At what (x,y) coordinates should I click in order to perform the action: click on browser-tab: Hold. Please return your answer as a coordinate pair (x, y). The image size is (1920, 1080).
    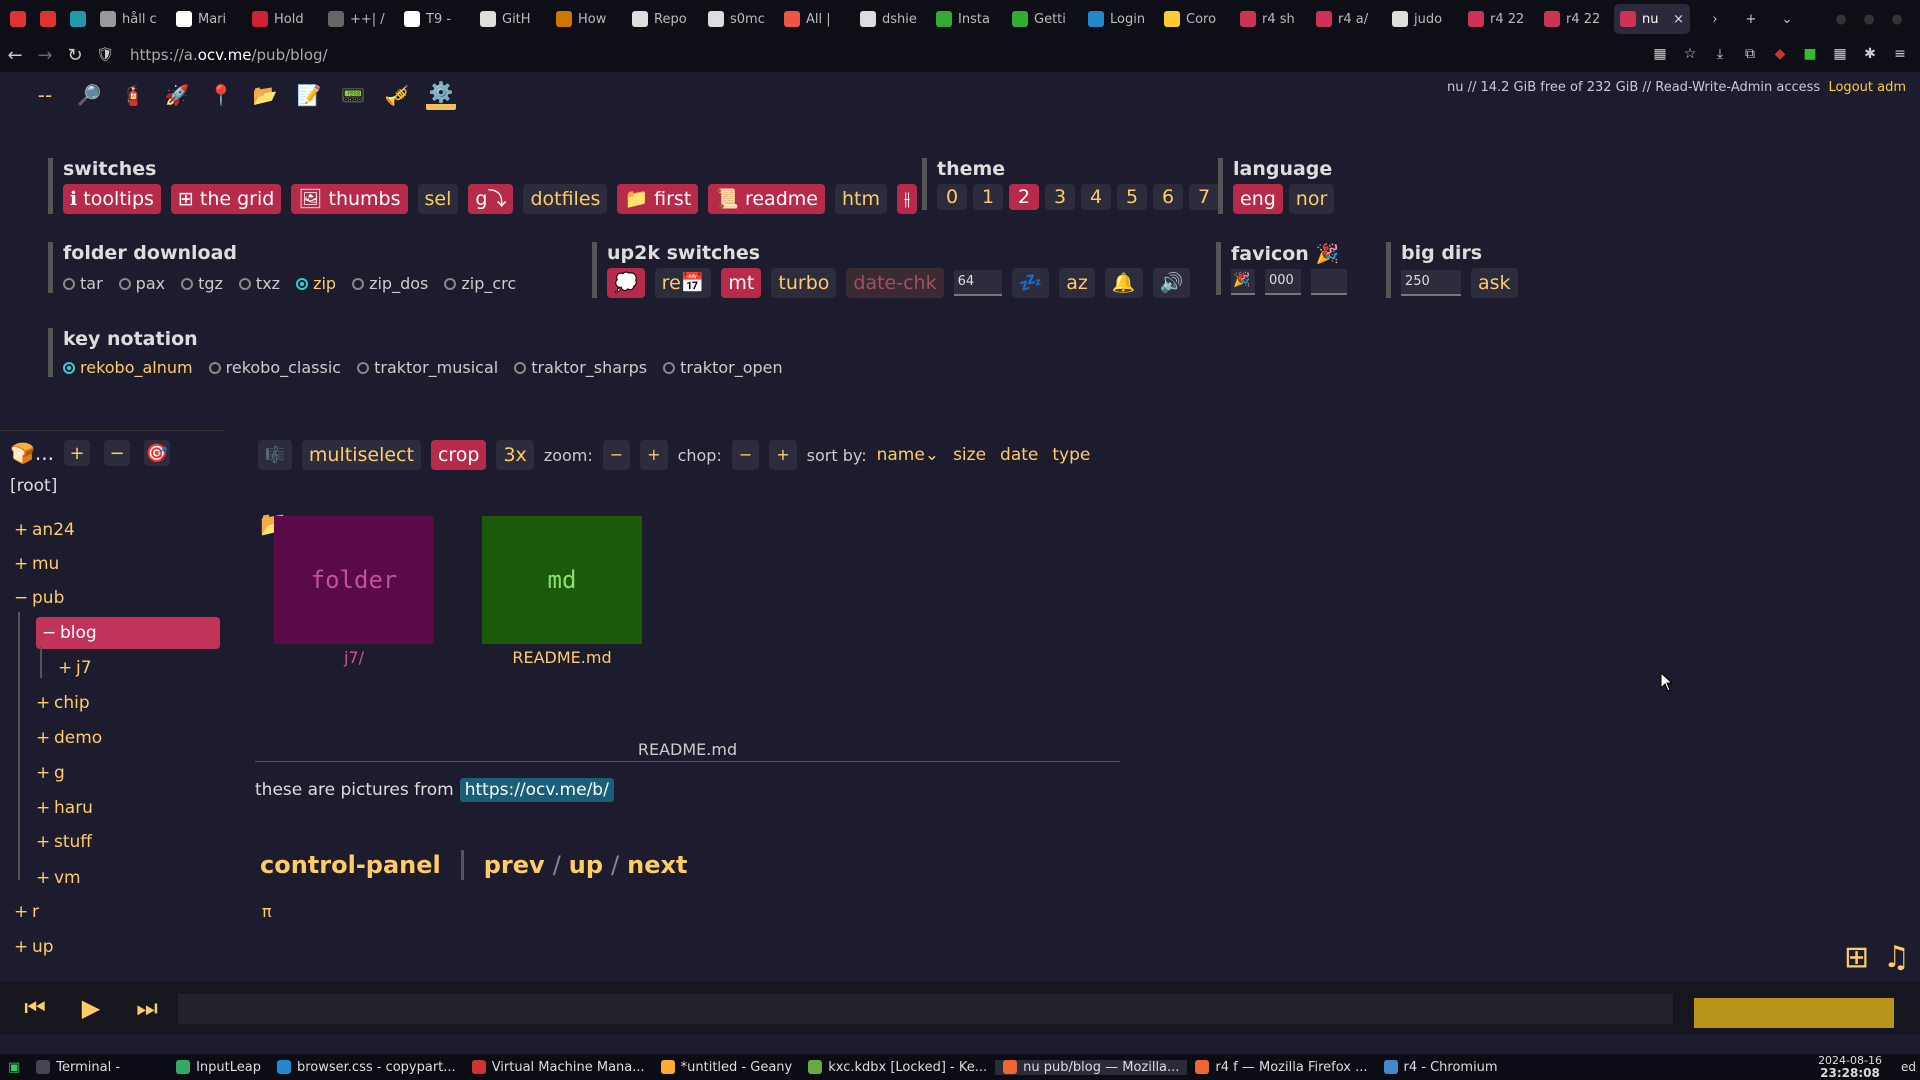
    Looking at the image, I should click on (284, 19).